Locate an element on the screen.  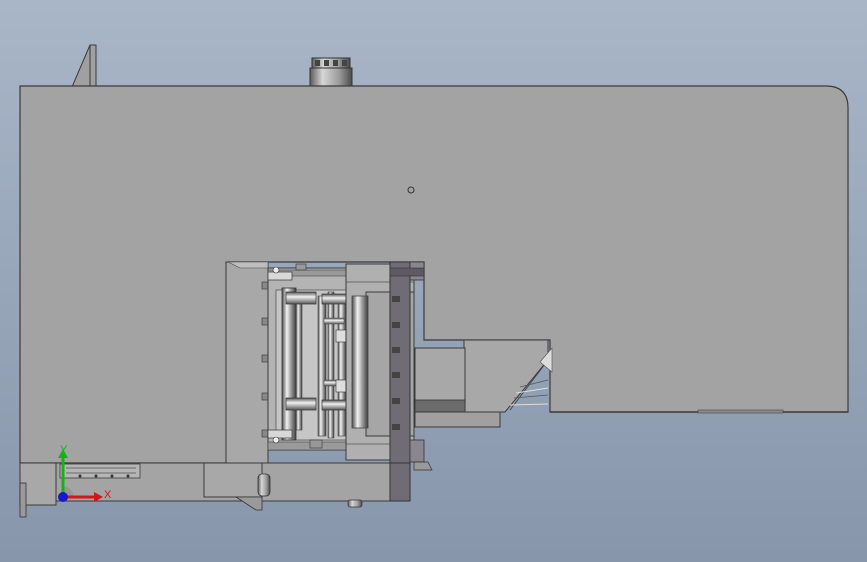
triad-z-axis is located at coordinates (63, 497).